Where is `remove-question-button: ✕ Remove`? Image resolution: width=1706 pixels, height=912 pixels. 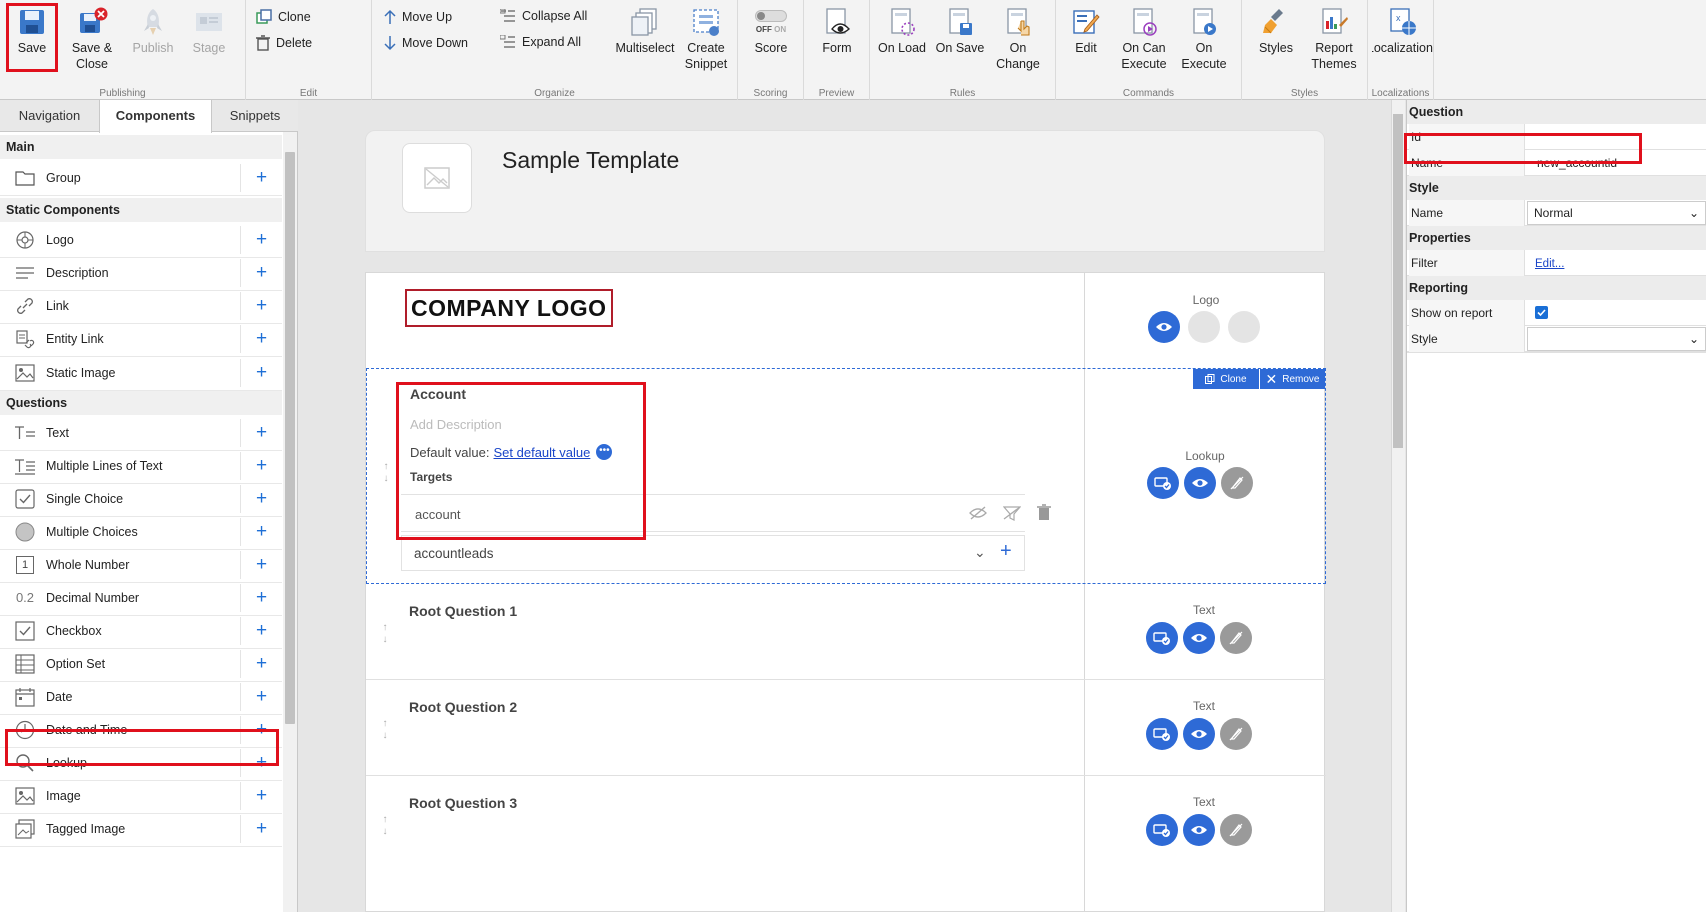
remove-question-button: ✕ Remove is located at coordinates (1292, 379).